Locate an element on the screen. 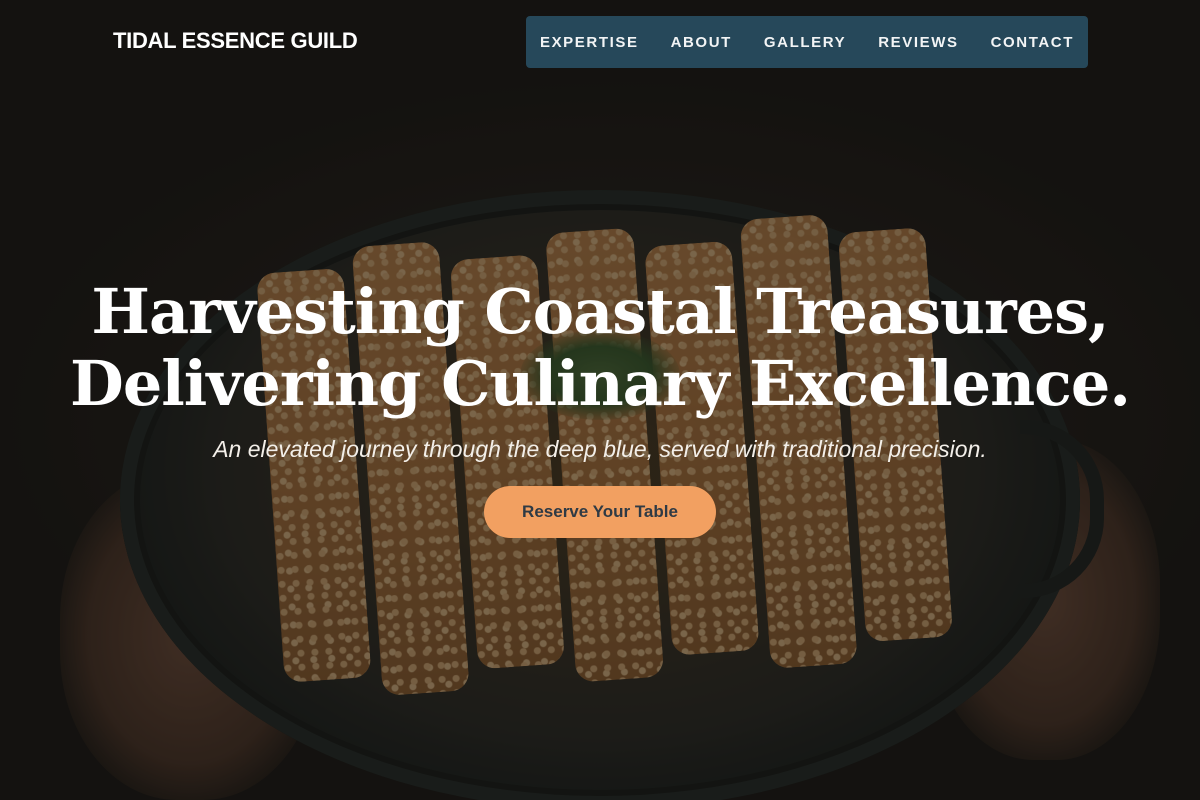  nav-link-expertise: EXPERTISE is located at coordinates (589, 42).